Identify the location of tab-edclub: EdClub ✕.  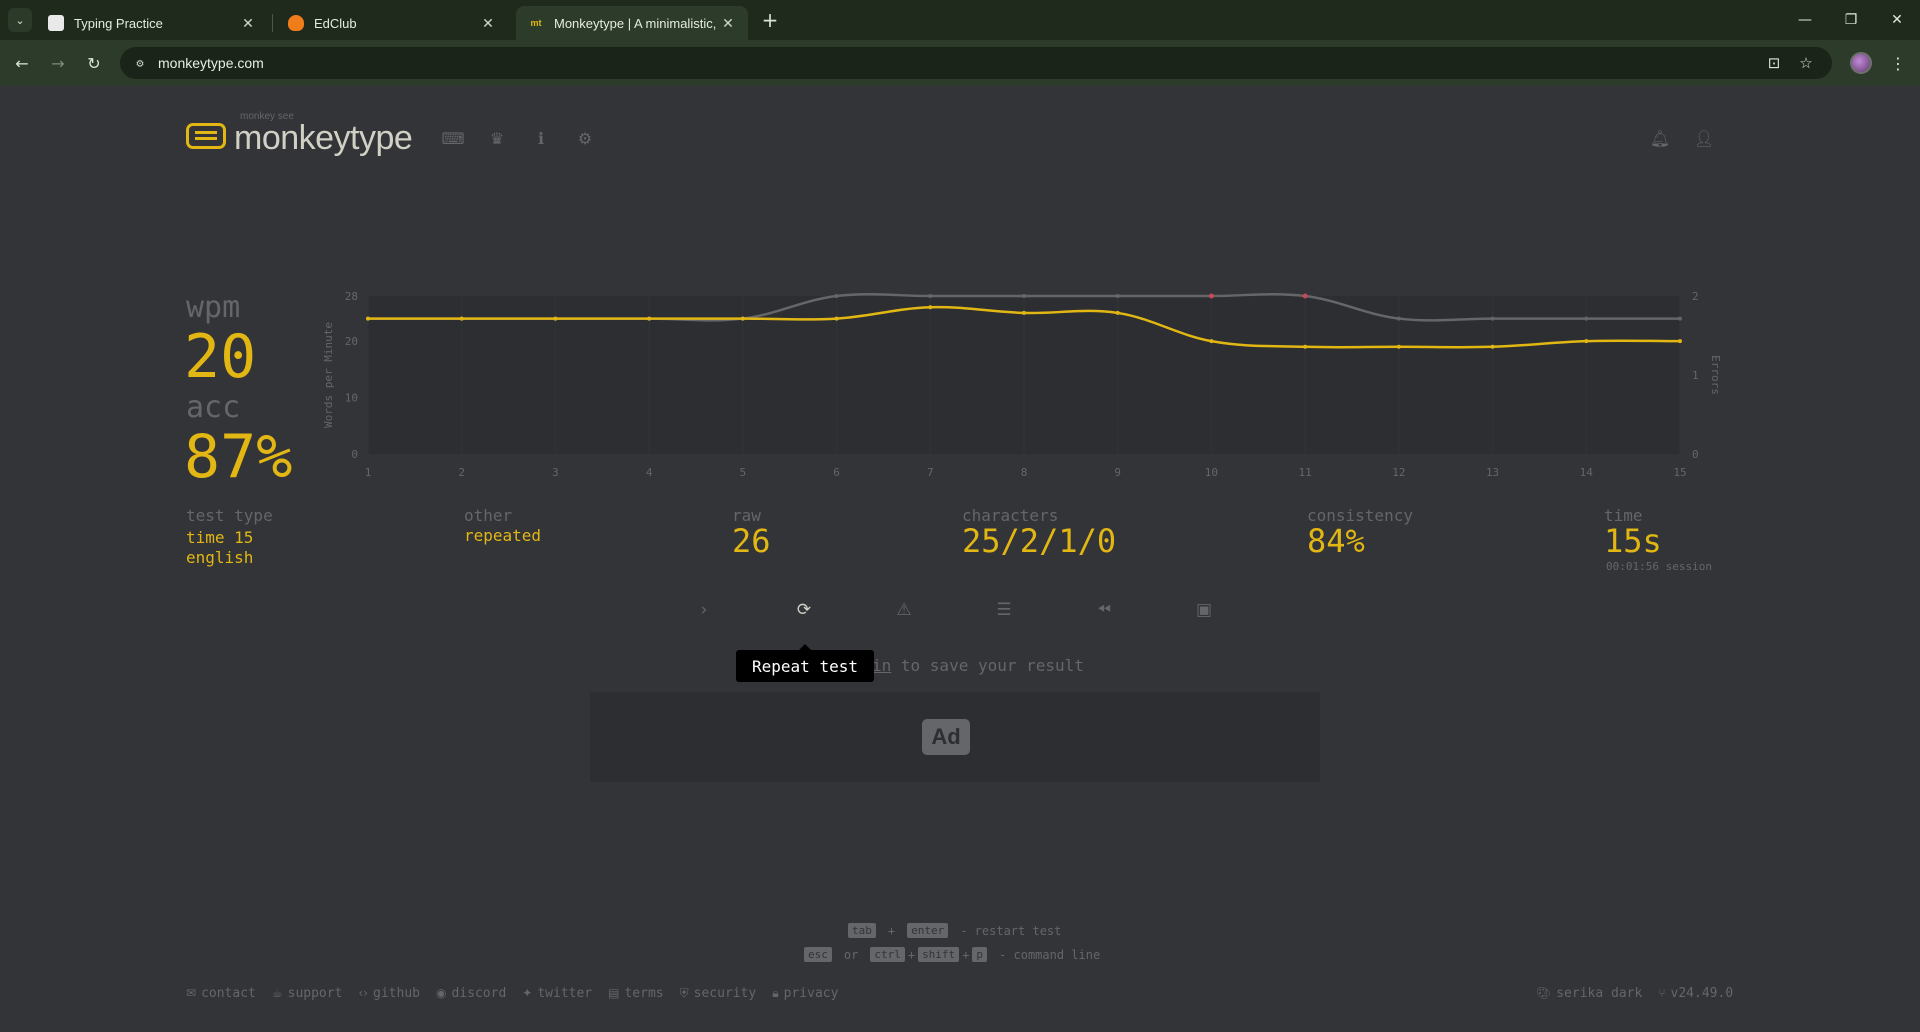
(392, 23).